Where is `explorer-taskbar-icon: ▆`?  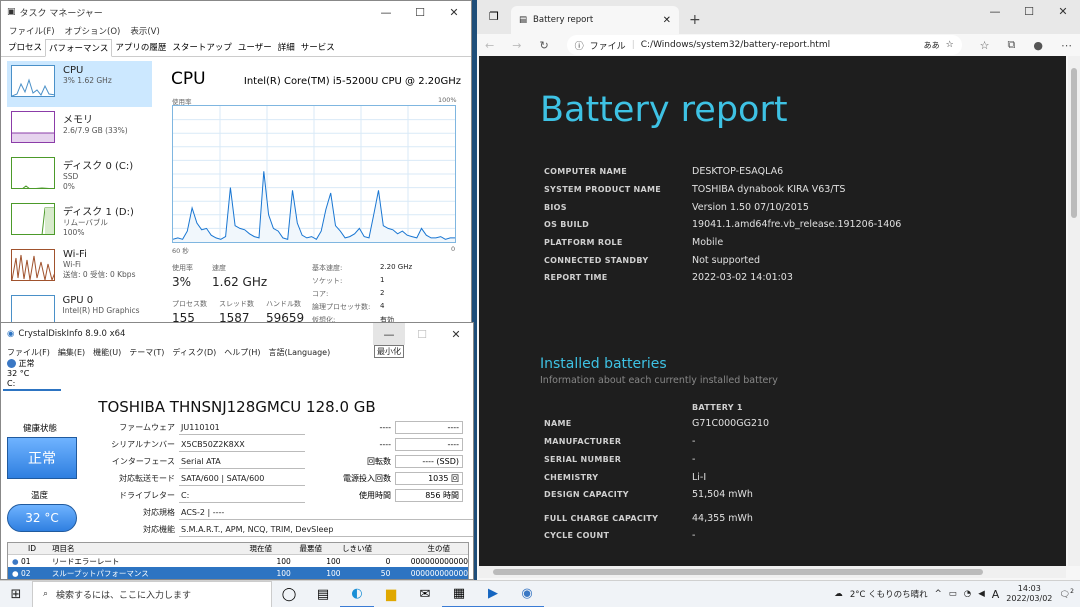
explorer-taskbar-icon: ▆ is located at coordinates (391, 594).